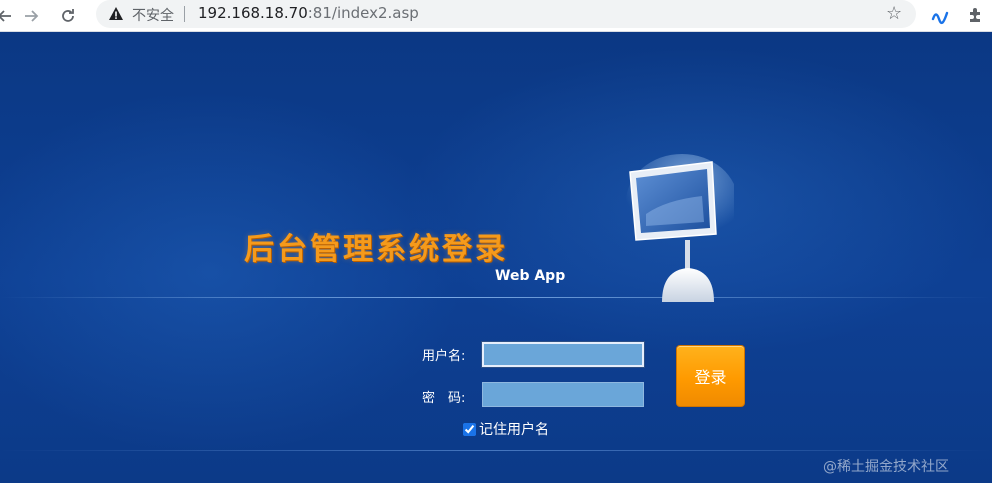 This screenshot has height=483, width=992. I want to click on watermark: @稀土掘金技术社区, so click(886, 467).